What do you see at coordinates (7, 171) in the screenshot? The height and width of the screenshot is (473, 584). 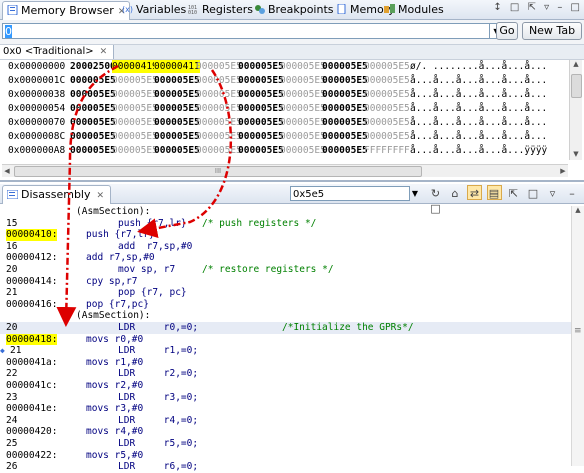 I see `scroll-left-icon: ◀` at bounding box center [7, 171].